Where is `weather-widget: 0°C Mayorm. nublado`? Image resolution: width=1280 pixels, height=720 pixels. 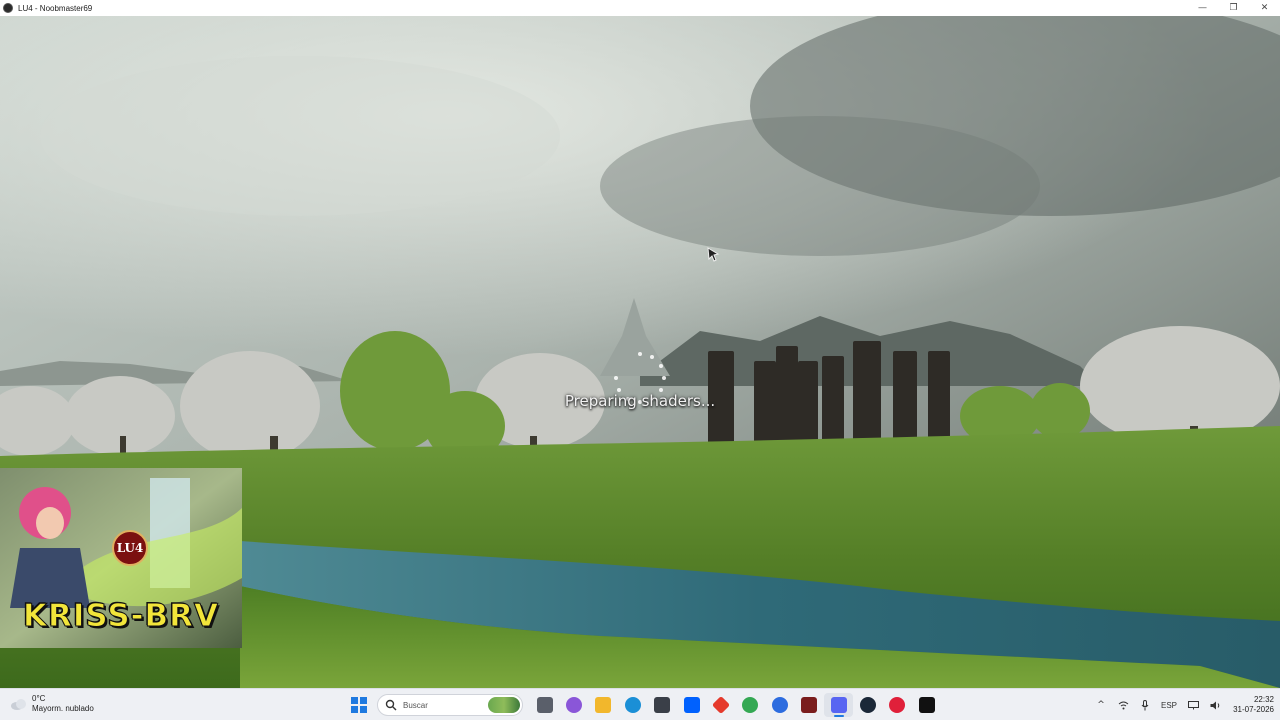 weather-widget: 0°C Mayorm. nublado is located at coordinates (52, 704).